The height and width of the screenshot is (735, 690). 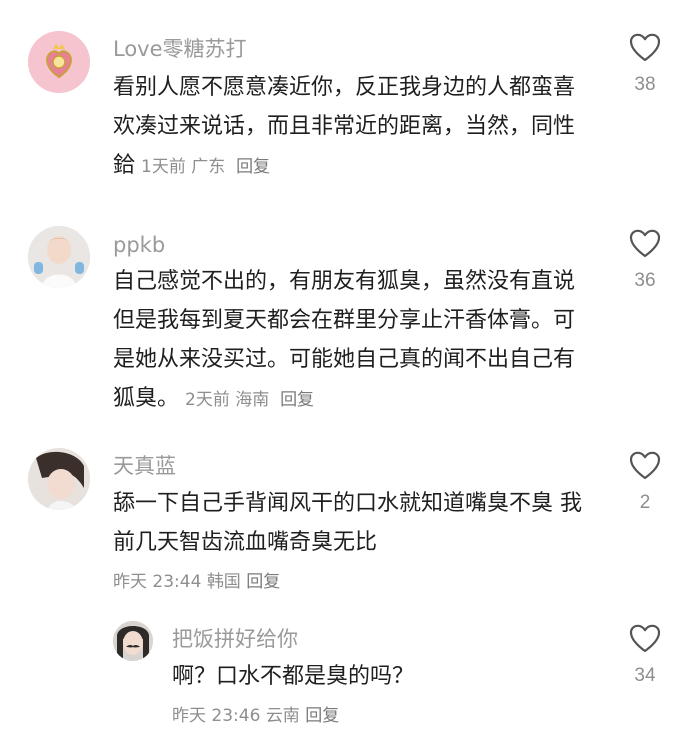 I want to click on comment-text-body: 舔一下自己手背闻风干的口水就知道嘴臭不臭 我前几天智齿流血嘴奇臭无比, so click(x=347, y=523).